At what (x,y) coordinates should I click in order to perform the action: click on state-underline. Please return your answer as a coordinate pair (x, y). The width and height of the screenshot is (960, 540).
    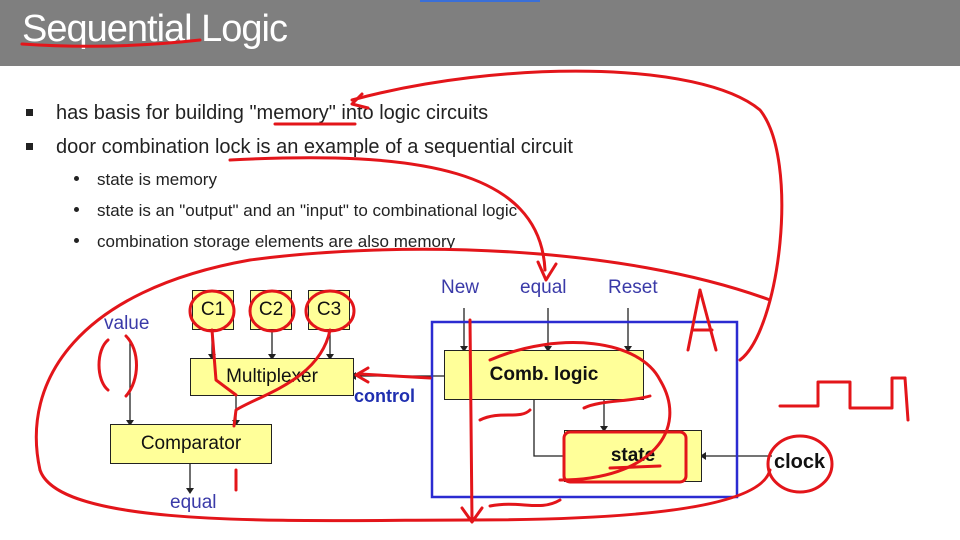
    Looking at the image, I should click on (635, 467).